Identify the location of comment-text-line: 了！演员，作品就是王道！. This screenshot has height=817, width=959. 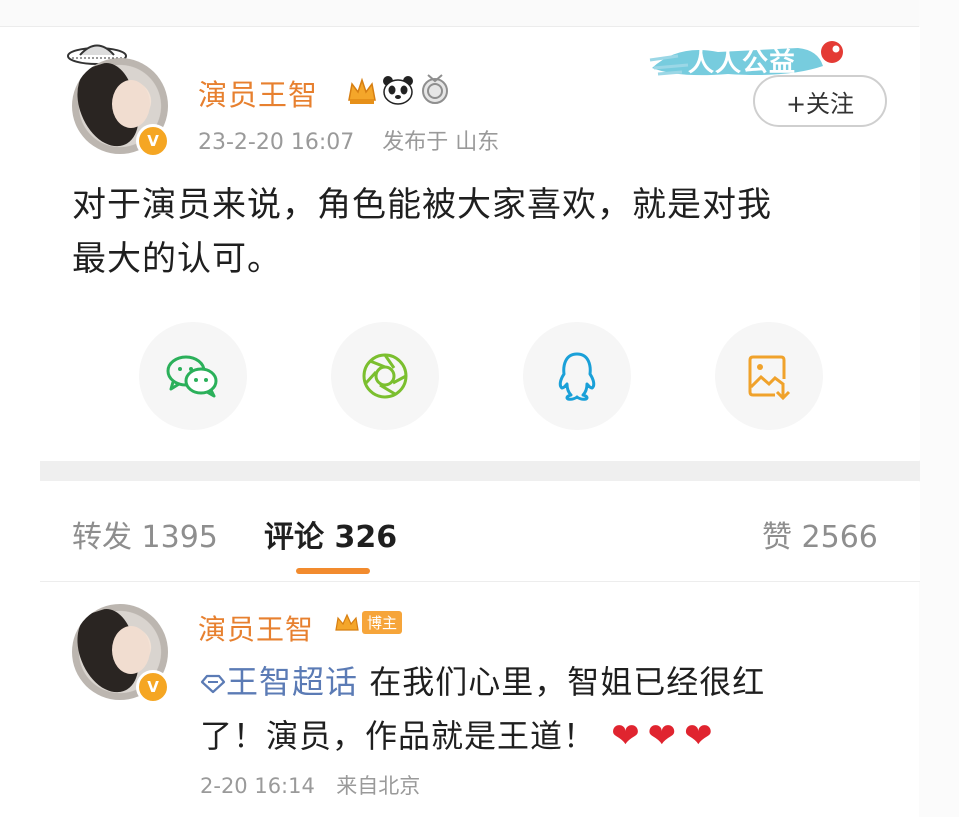
(398, 736).